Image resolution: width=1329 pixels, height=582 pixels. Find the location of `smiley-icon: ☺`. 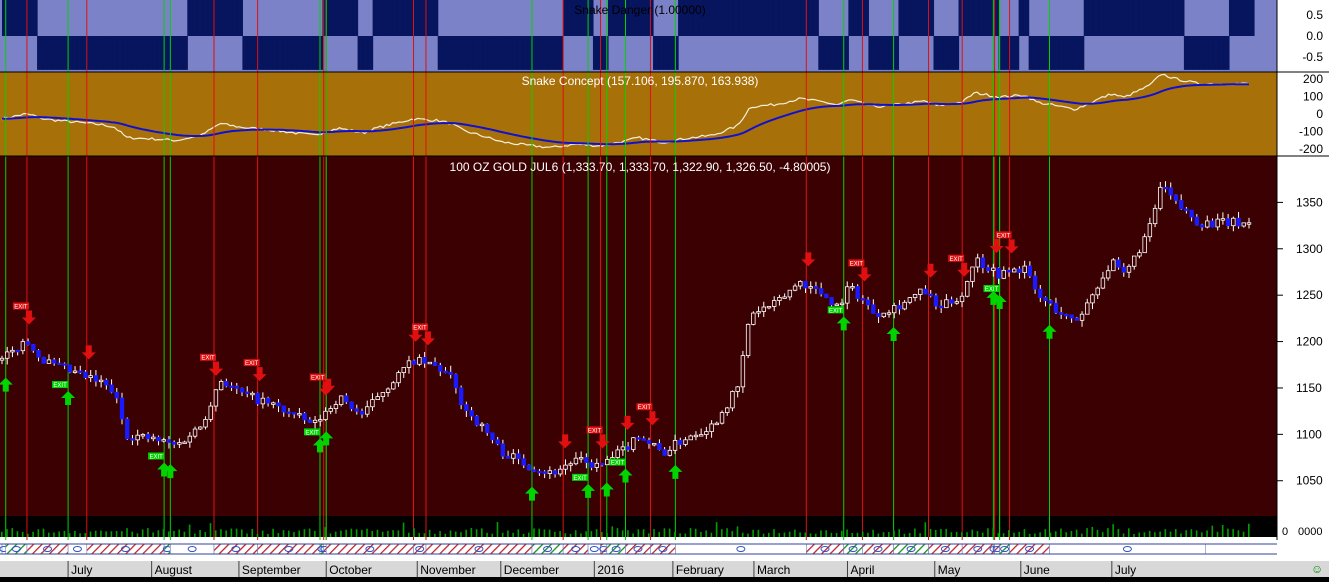

smiley-icon: ☺ is located at coordinates (1317, 569).